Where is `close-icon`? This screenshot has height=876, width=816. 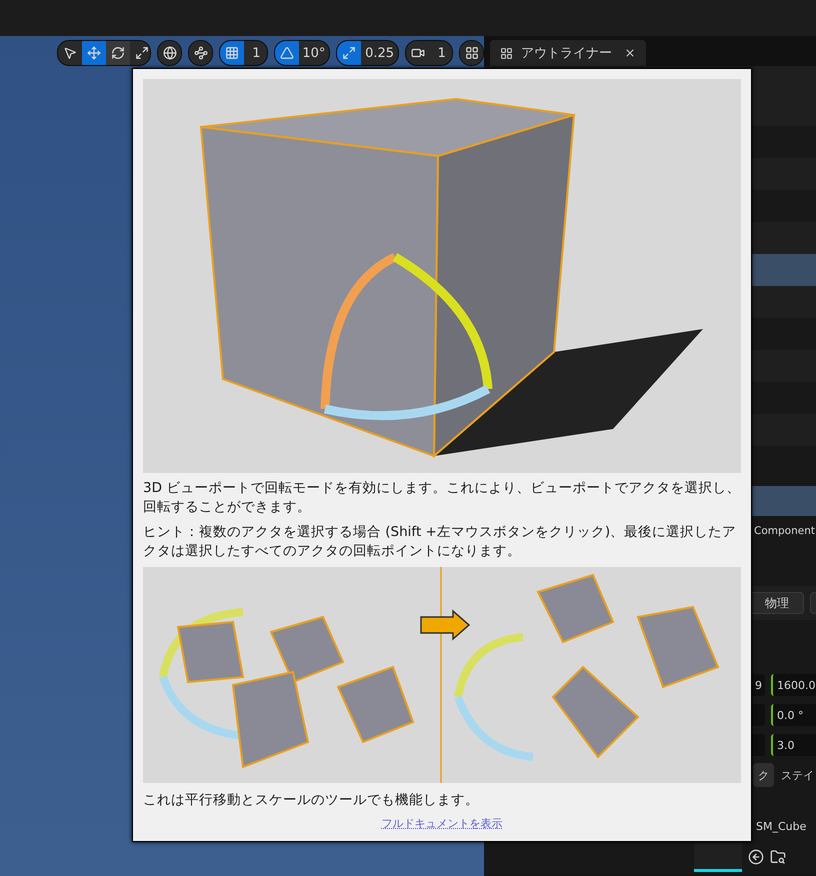
close-icon is located at coordinates (630, 53).